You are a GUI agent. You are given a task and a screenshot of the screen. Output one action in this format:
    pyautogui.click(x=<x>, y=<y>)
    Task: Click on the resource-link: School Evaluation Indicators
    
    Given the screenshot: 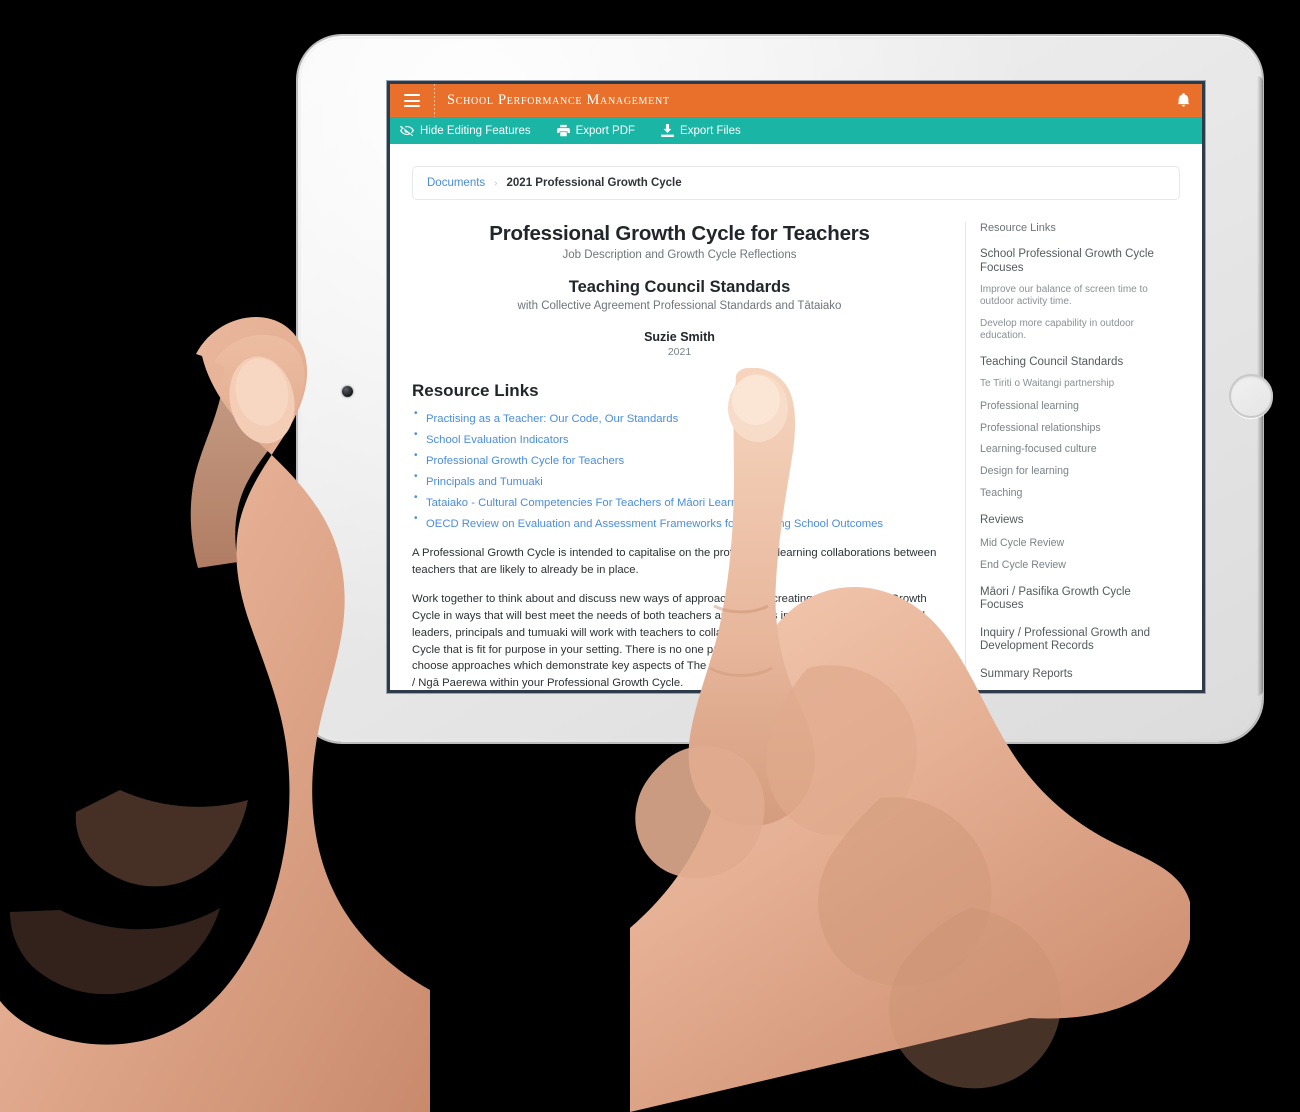 What is the action you would take?
    pyautogui.click(x=497, y=440)
    